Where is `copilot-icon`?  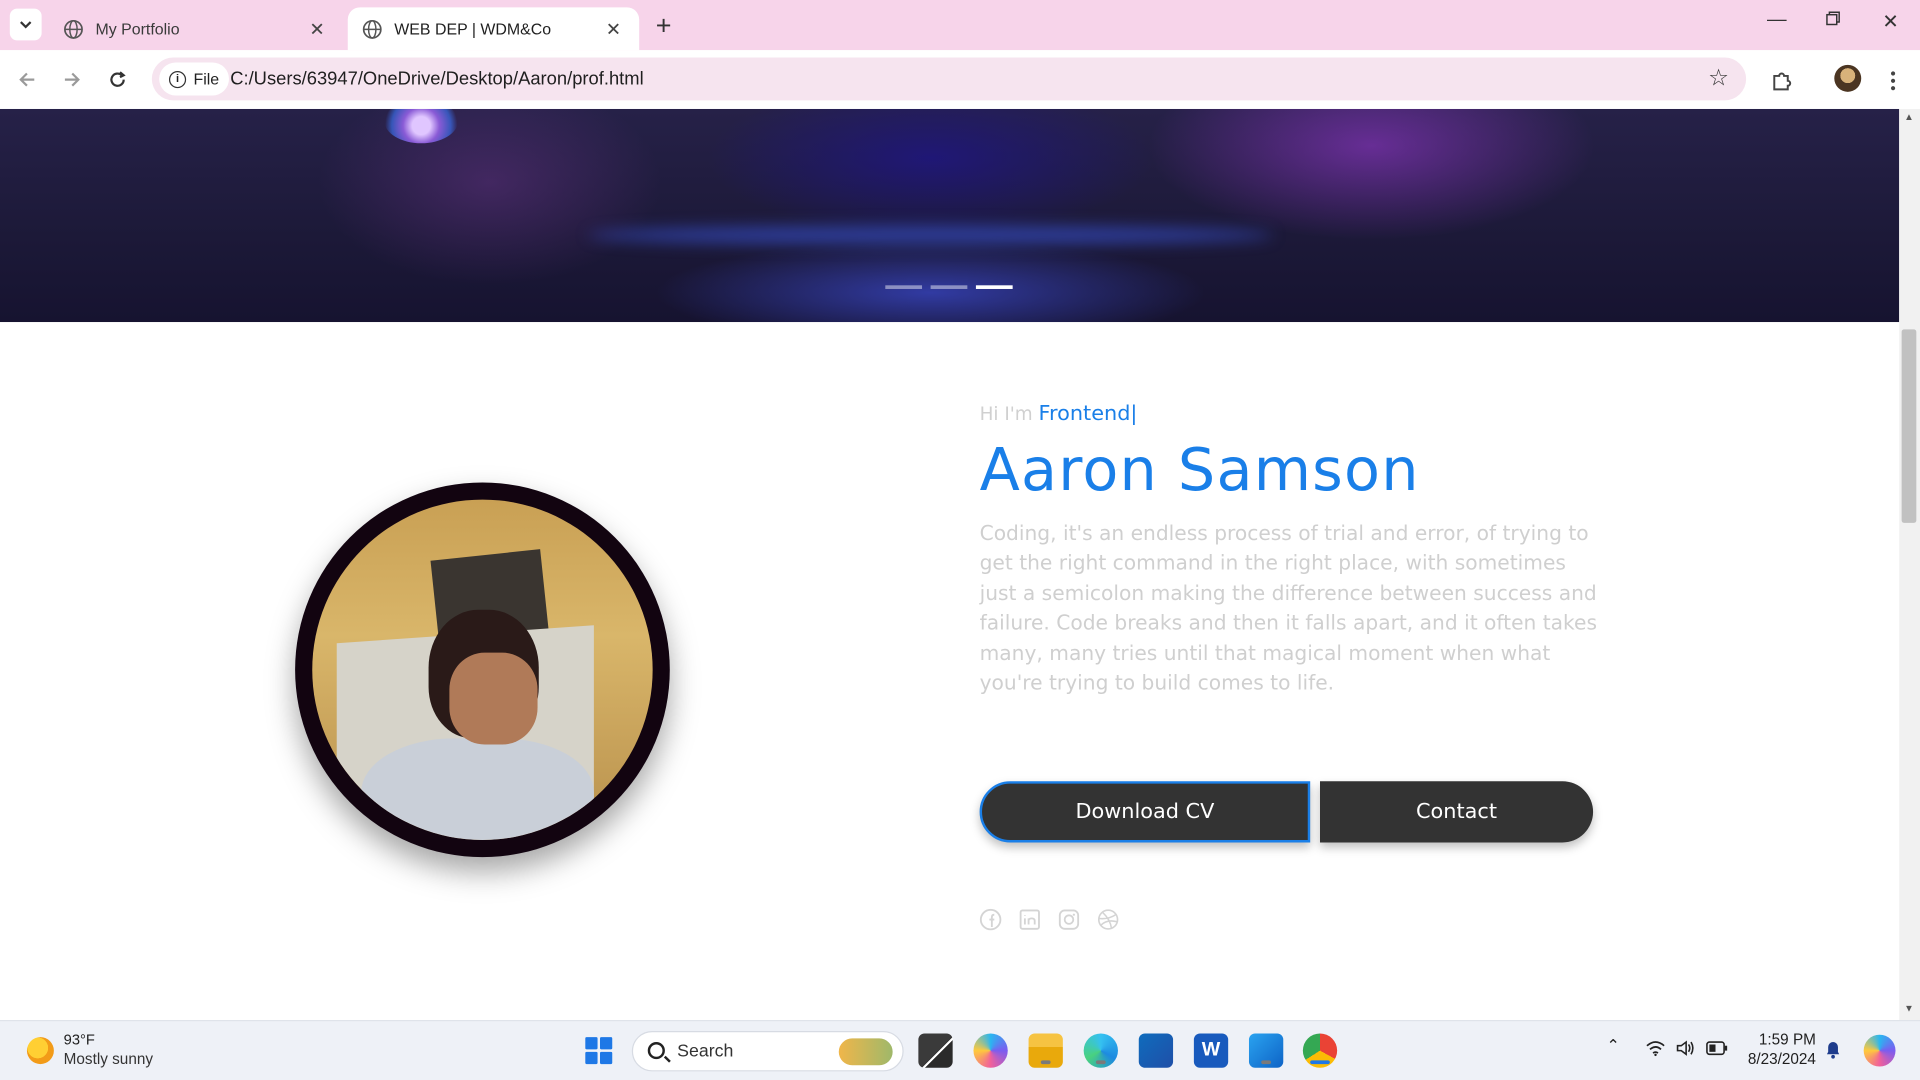
copilot-icon is located at coordinates (990, 1050).